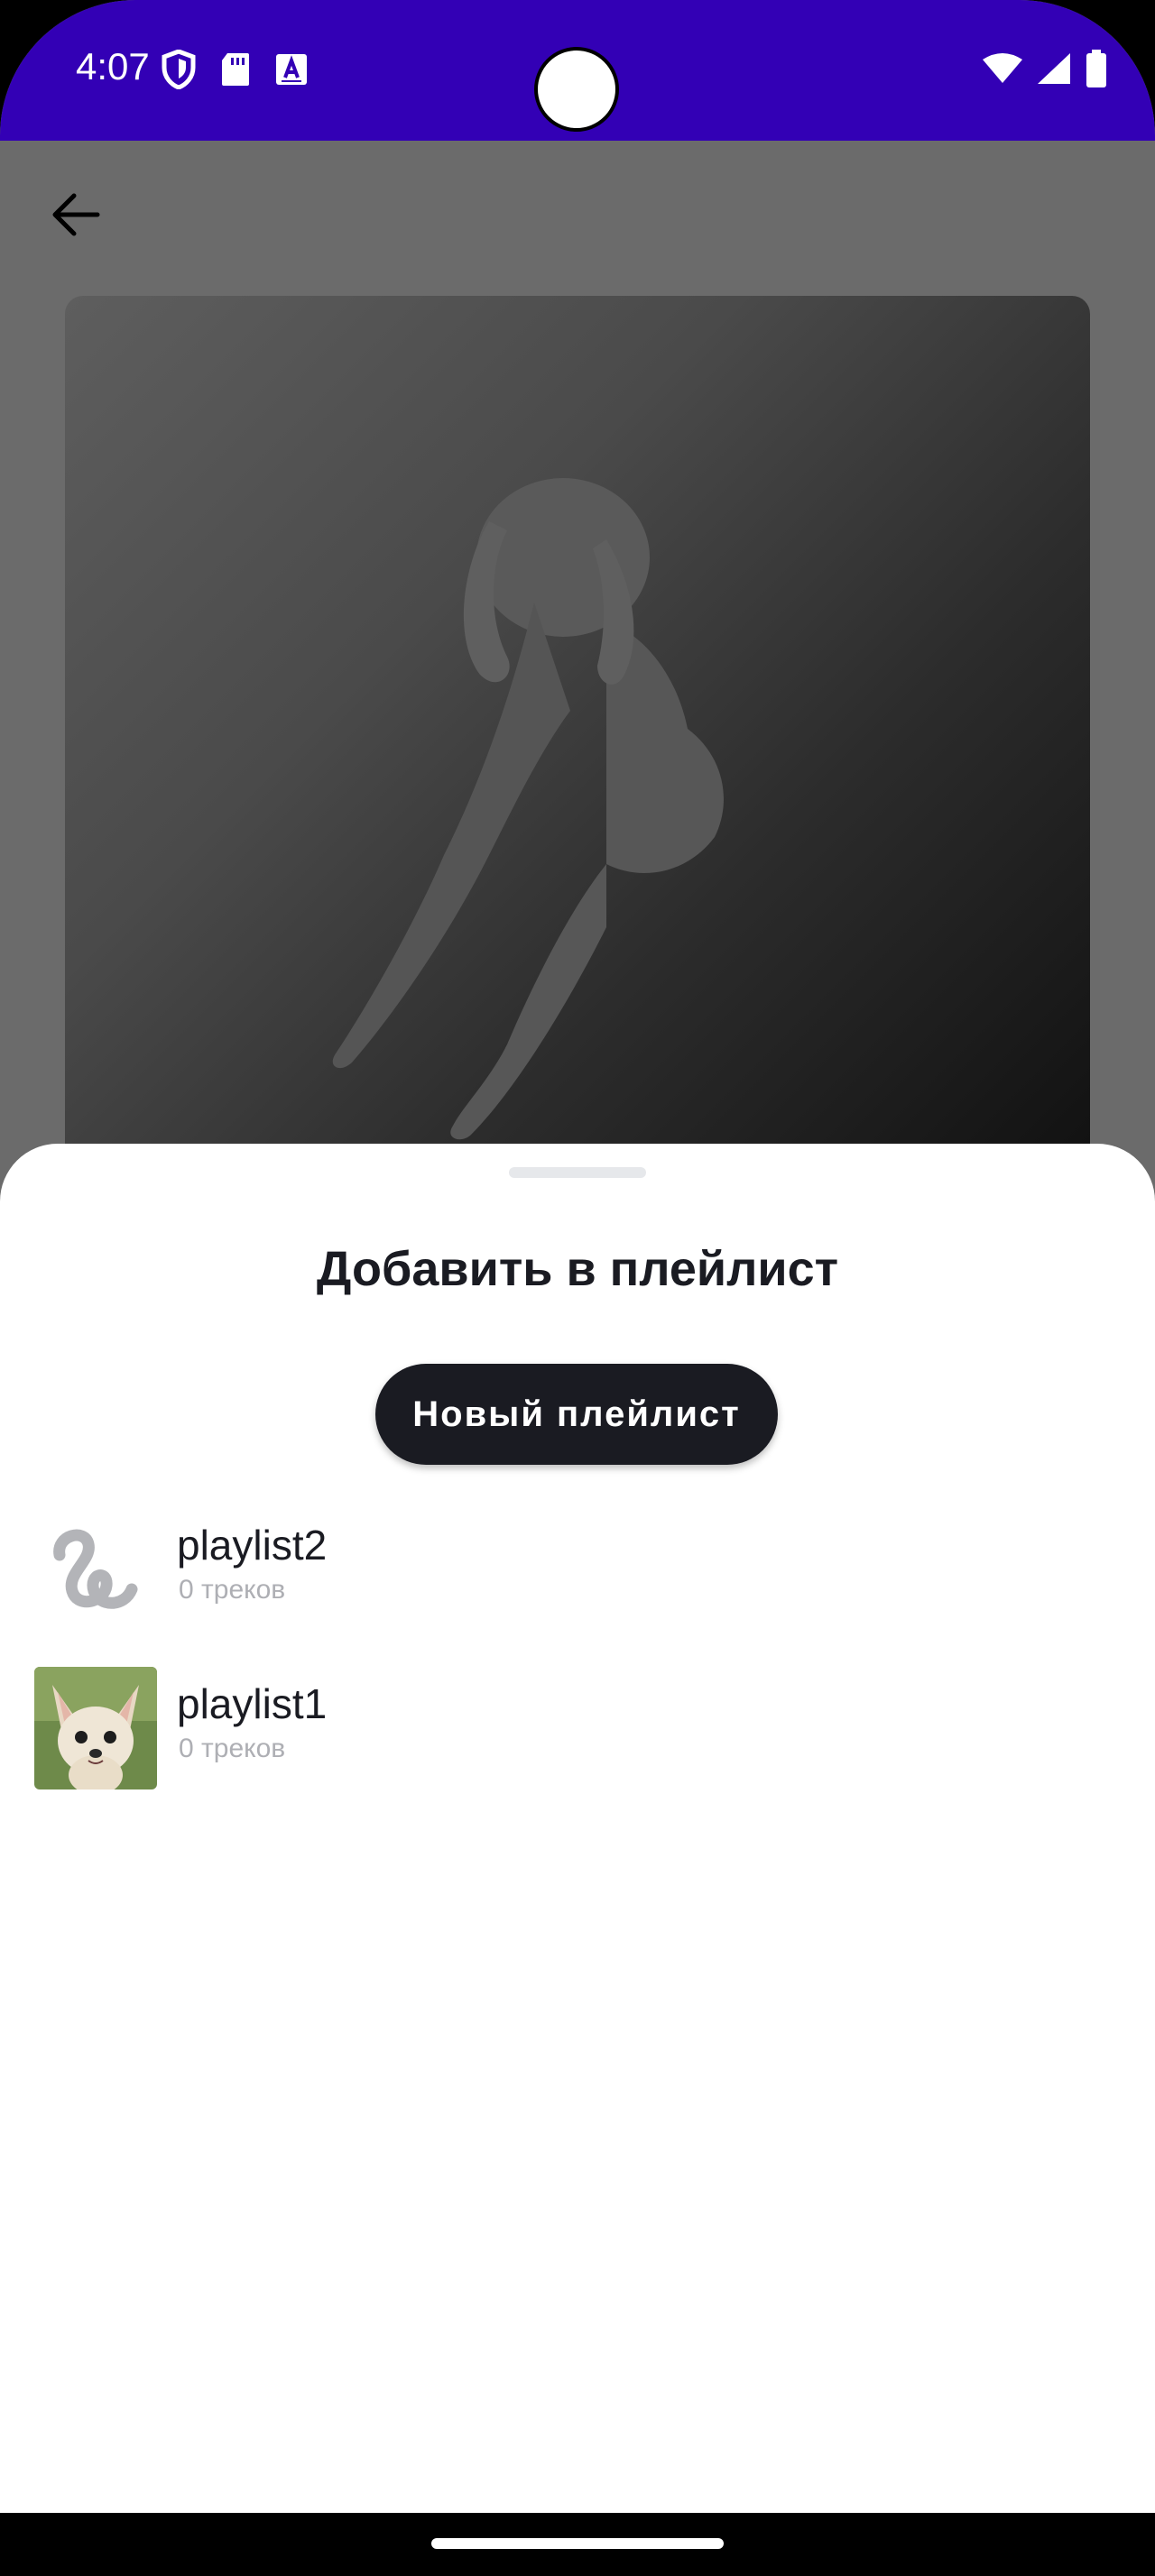 Image resolution: width=1155 pixels, height=2576 pixels. What do you see at coordinates (1096, 71) in the screenshot?
I see `battery-icon` at bounding box center [1096, 71].